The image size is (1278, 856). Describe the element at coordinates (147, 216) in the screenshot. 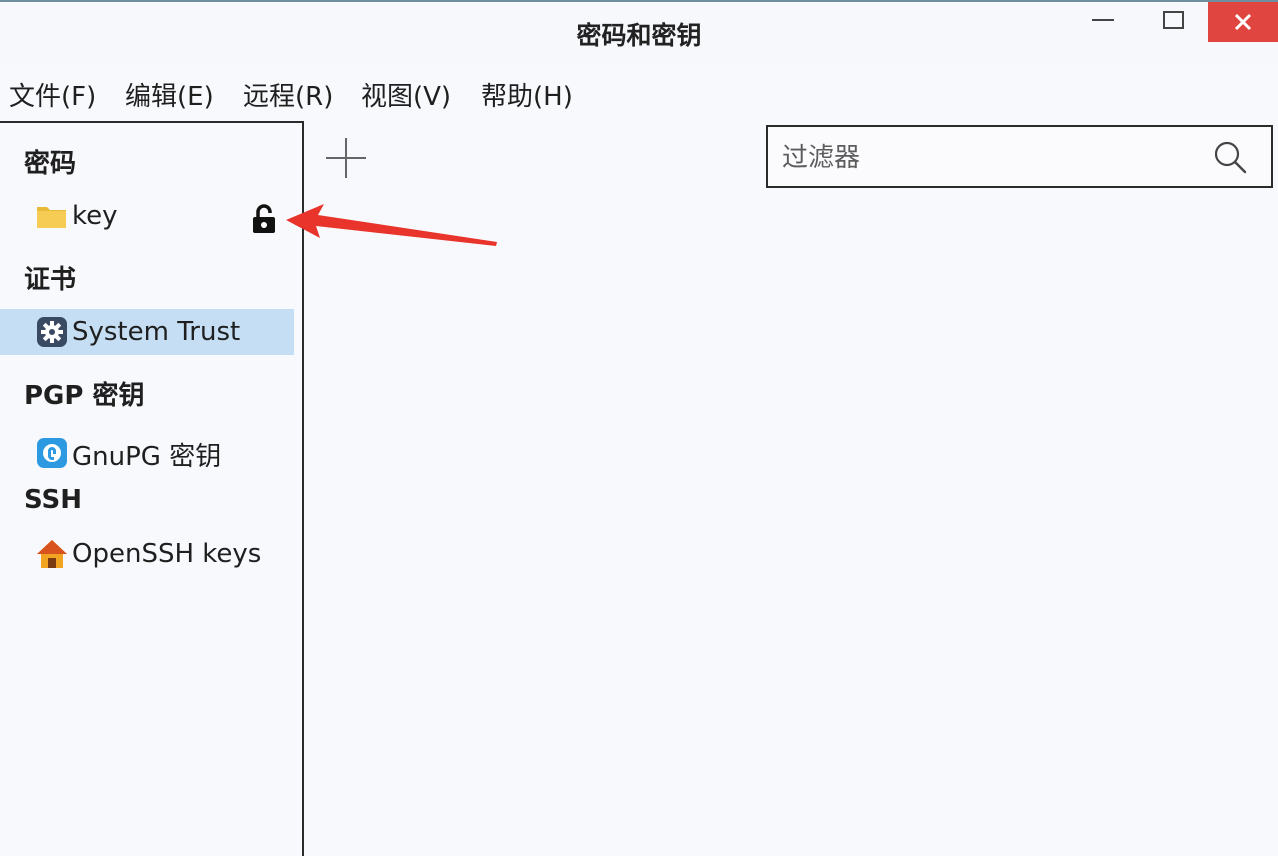

I see `sidebar-item-key: key` at that location.